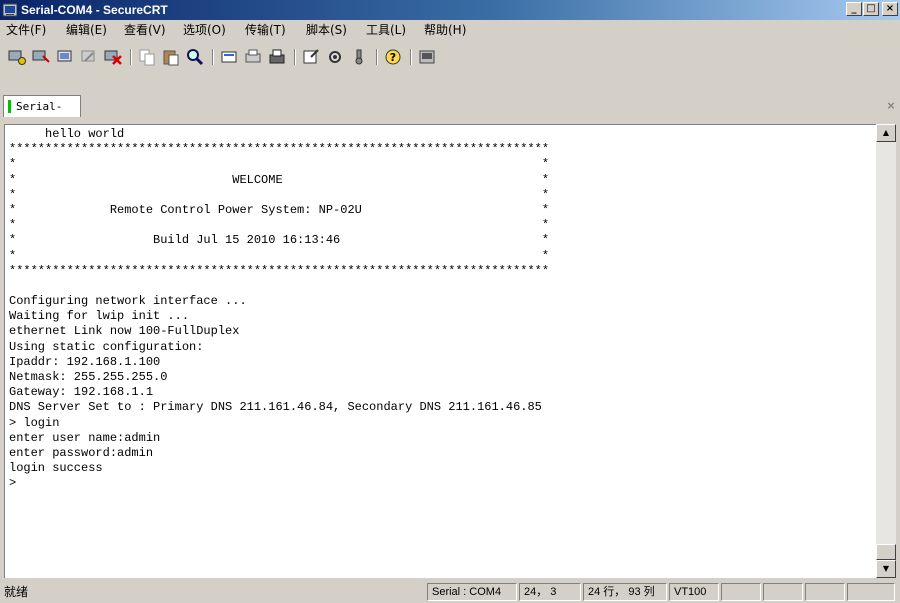  I want to click on terminal-line: >, so click(13, 483).